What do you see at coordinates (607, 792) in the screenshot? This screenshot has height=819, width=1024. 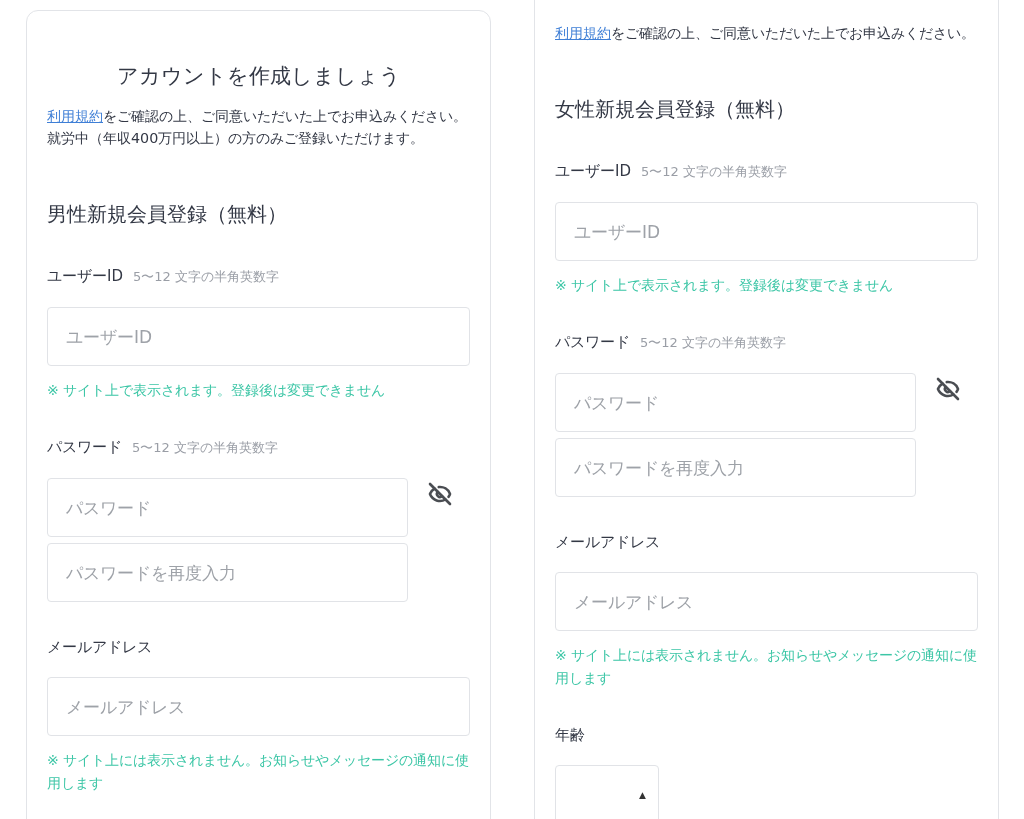 I see `age-select: ▲` at bounding box center [607, 792].